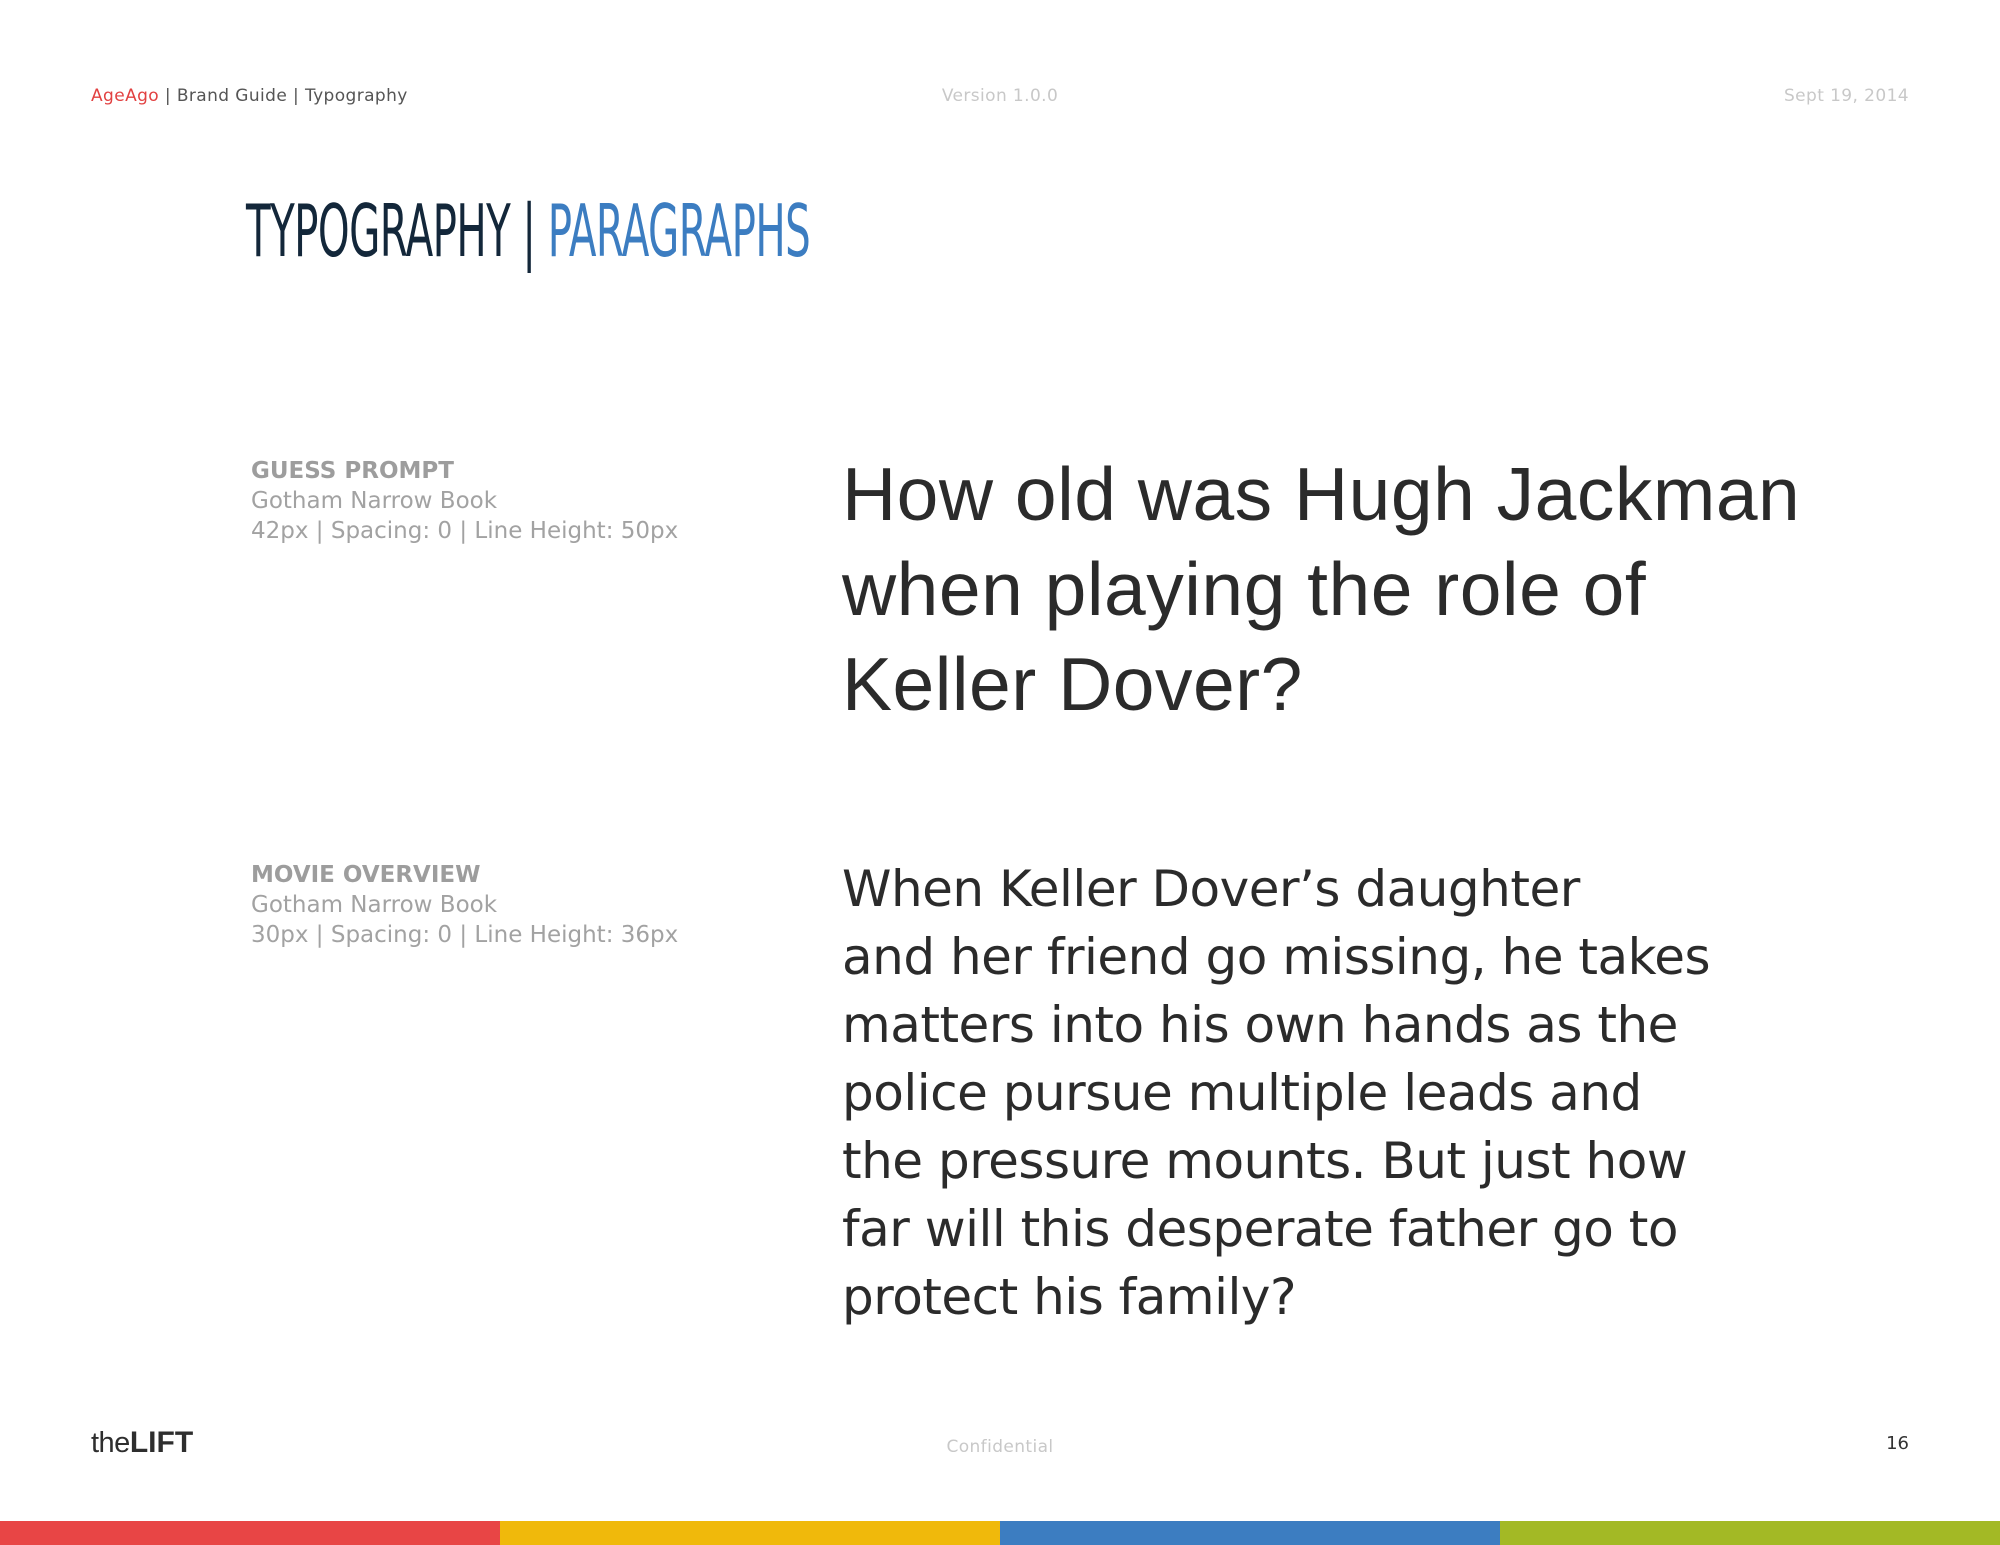 This screenshot has height=1545, width=2000. What do you see at coordinates (750, 1533) in the screenshot?
I see `color-bar-yellow` at bounding box center [750, 1533].